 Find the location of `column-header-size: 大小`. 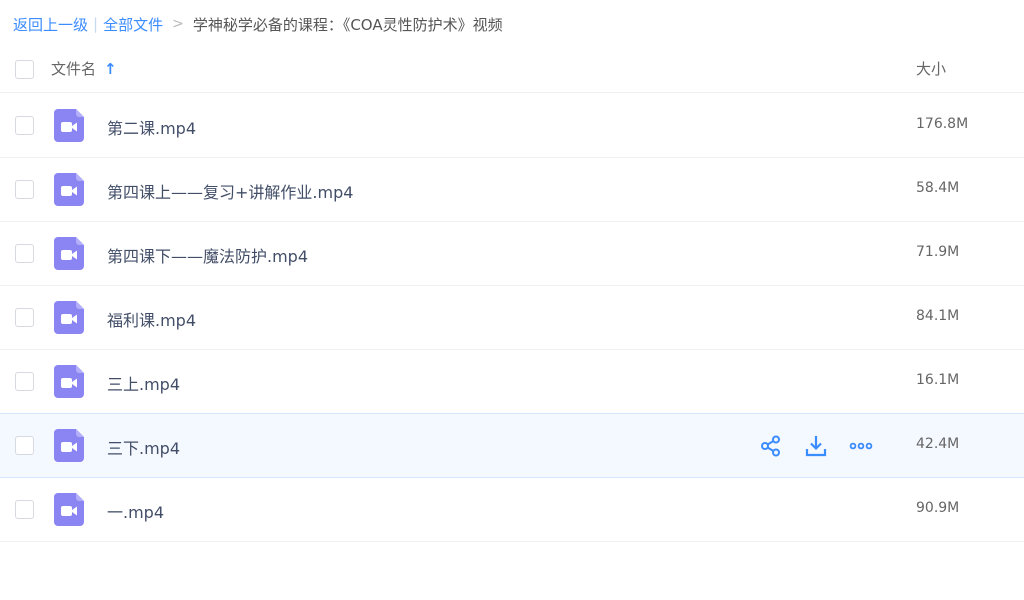

column-header-size: 大小 is located at coordinates (931, 68).